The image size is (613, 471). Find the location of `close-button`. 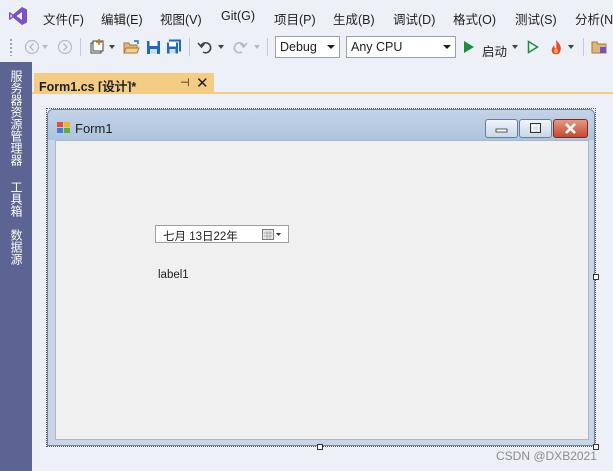

close-button is located at coordinates (570, 128).